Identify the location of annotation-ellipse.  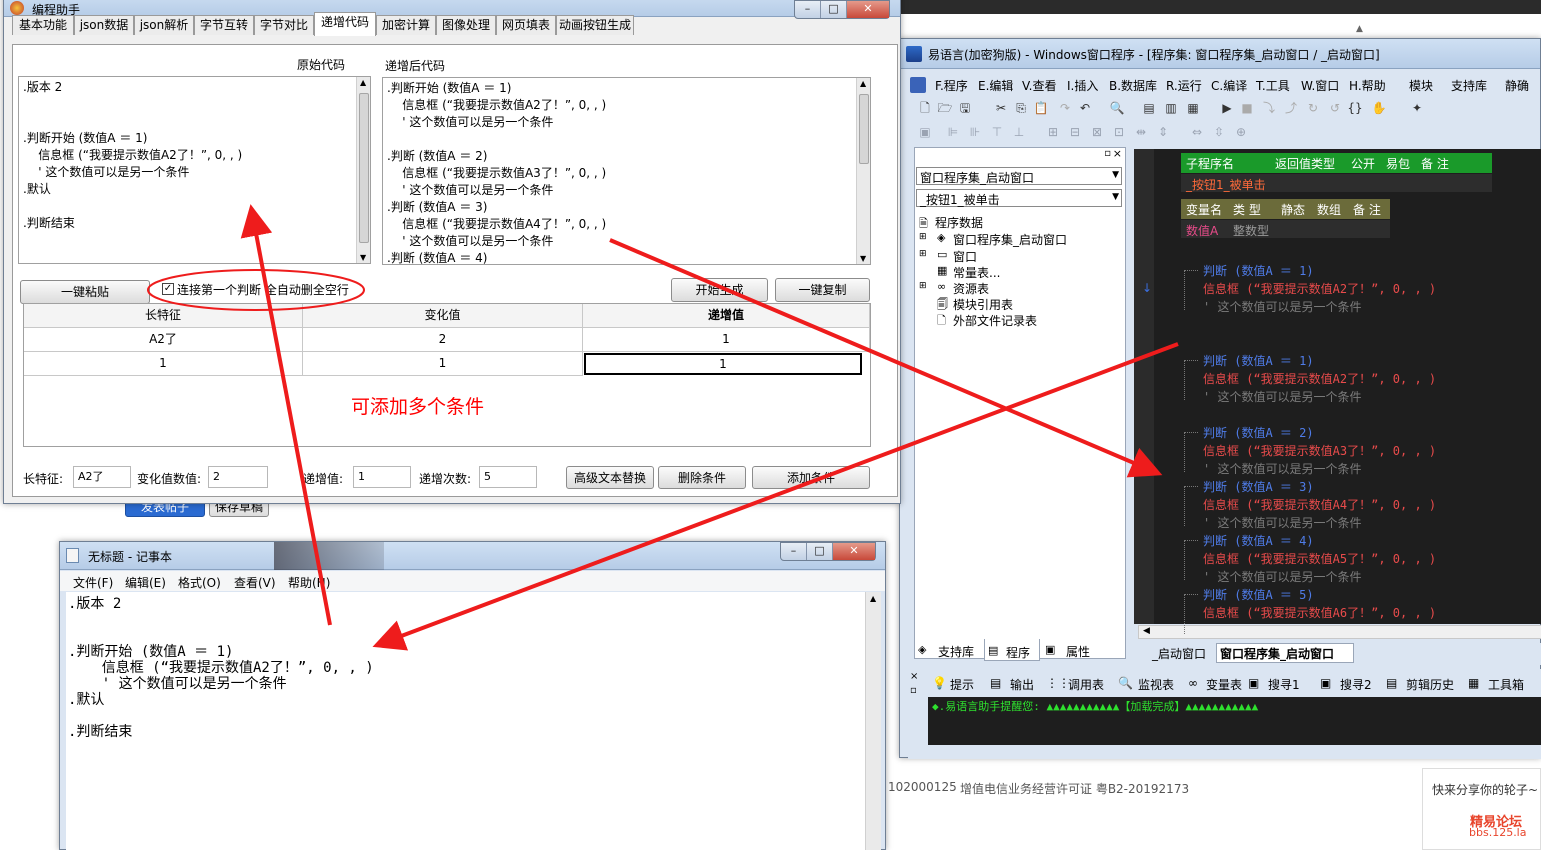
(256, 290).